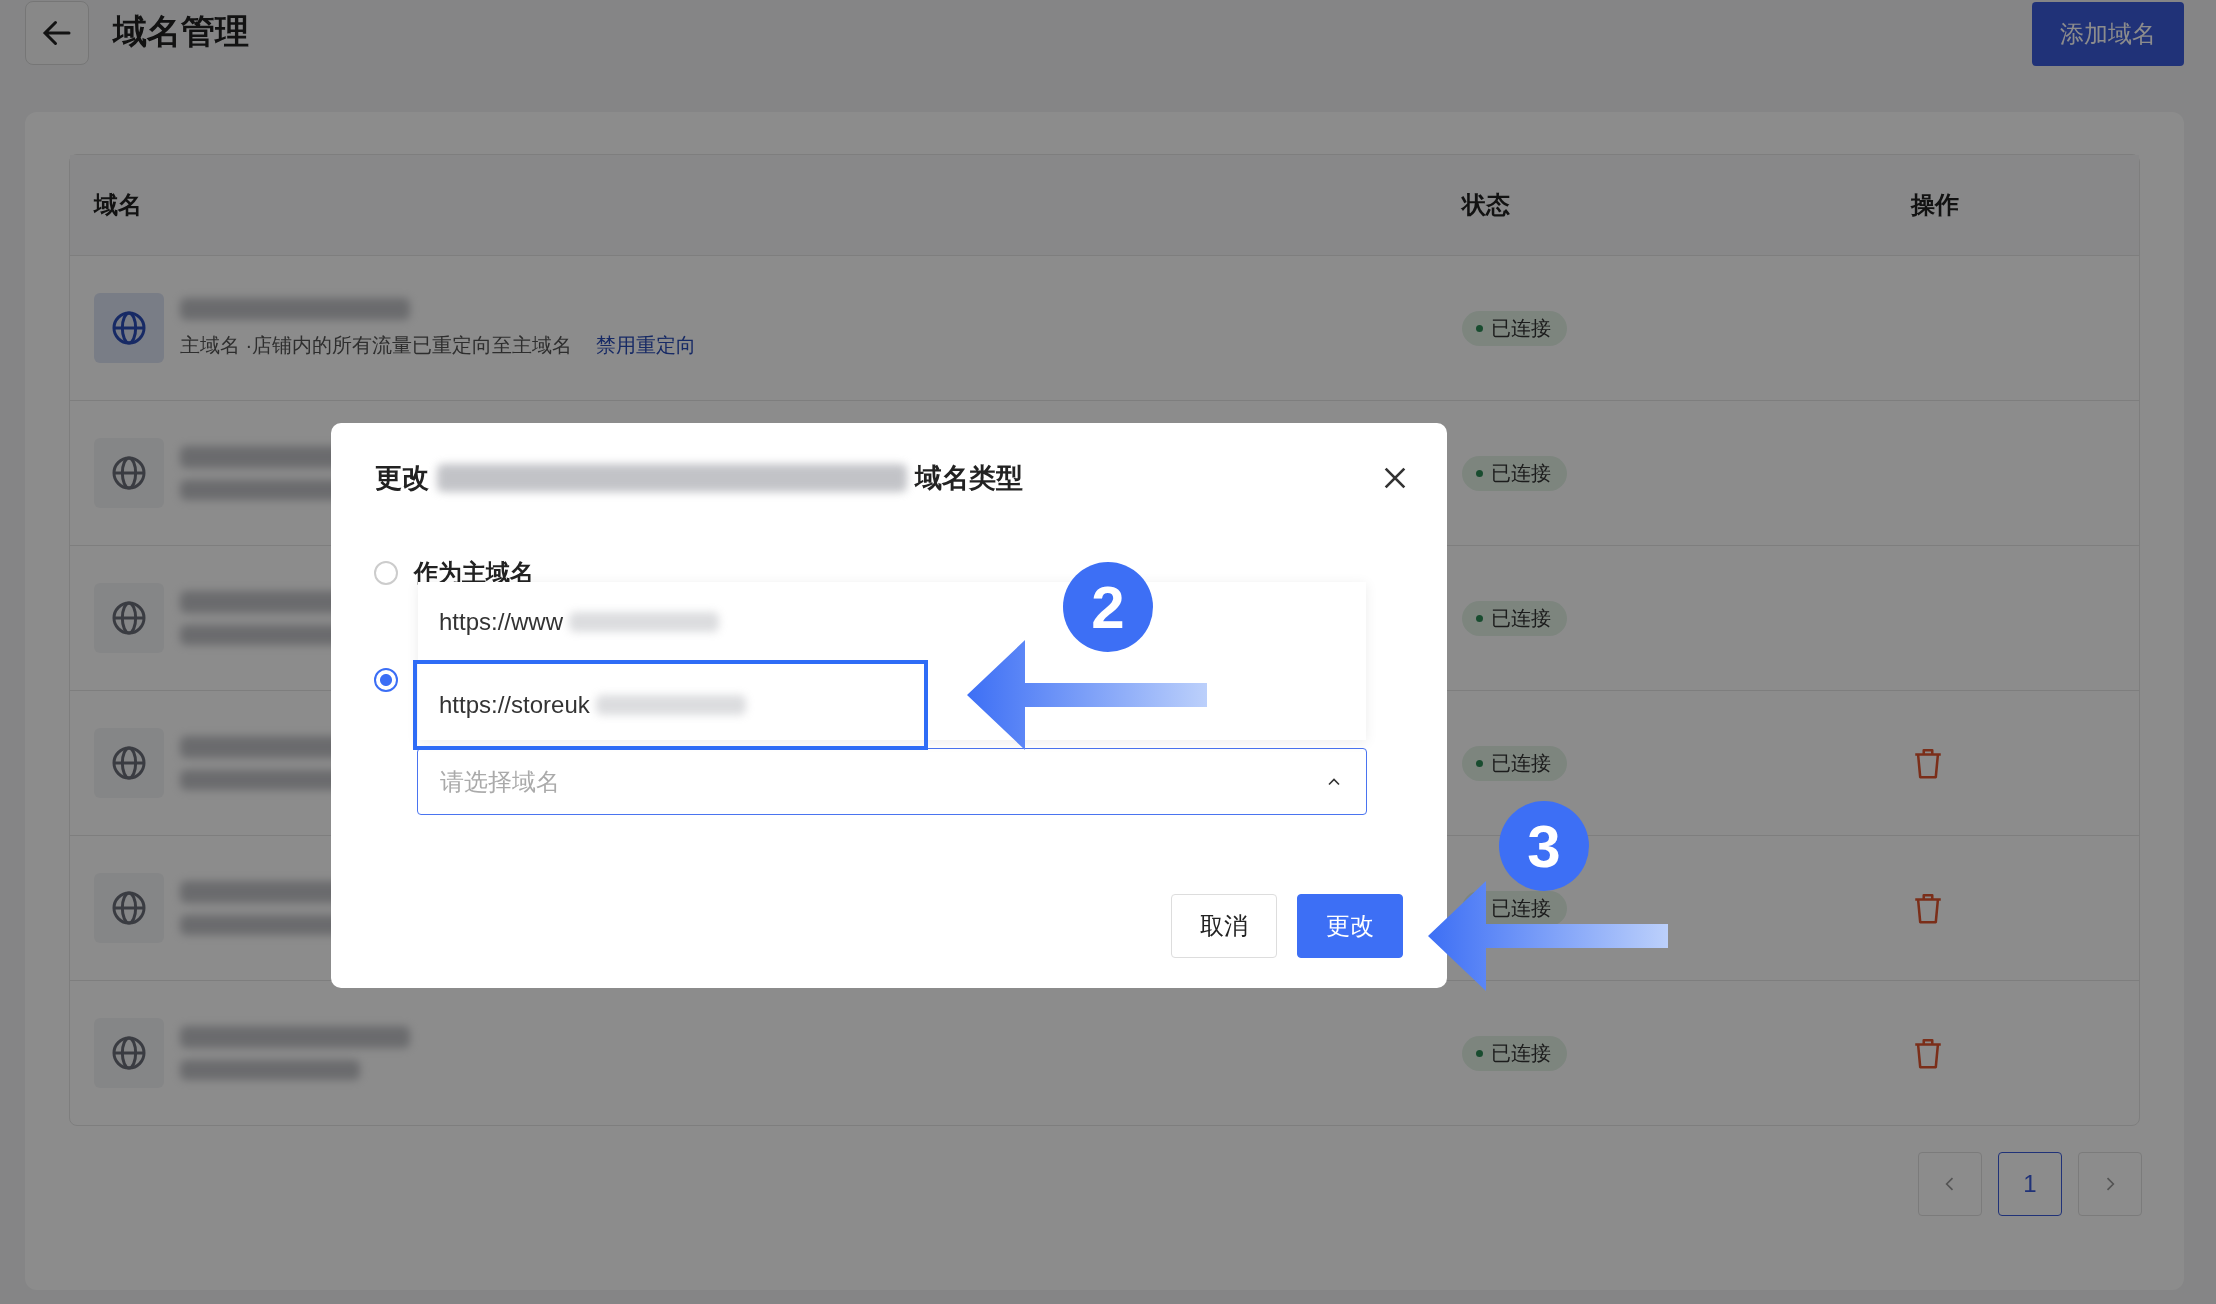 The image size is (2216, 1304). I want to click on back-button, so click(57, 33).